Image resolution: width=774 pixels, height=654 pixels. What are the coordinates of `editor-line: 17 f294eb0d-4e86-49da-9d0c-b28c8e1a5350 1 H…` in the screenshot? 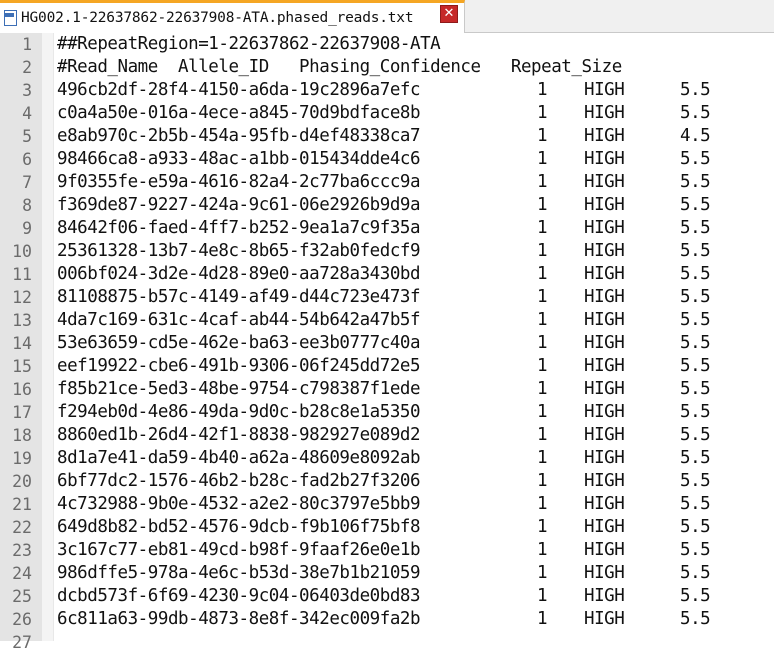 It's located at (387, 412).